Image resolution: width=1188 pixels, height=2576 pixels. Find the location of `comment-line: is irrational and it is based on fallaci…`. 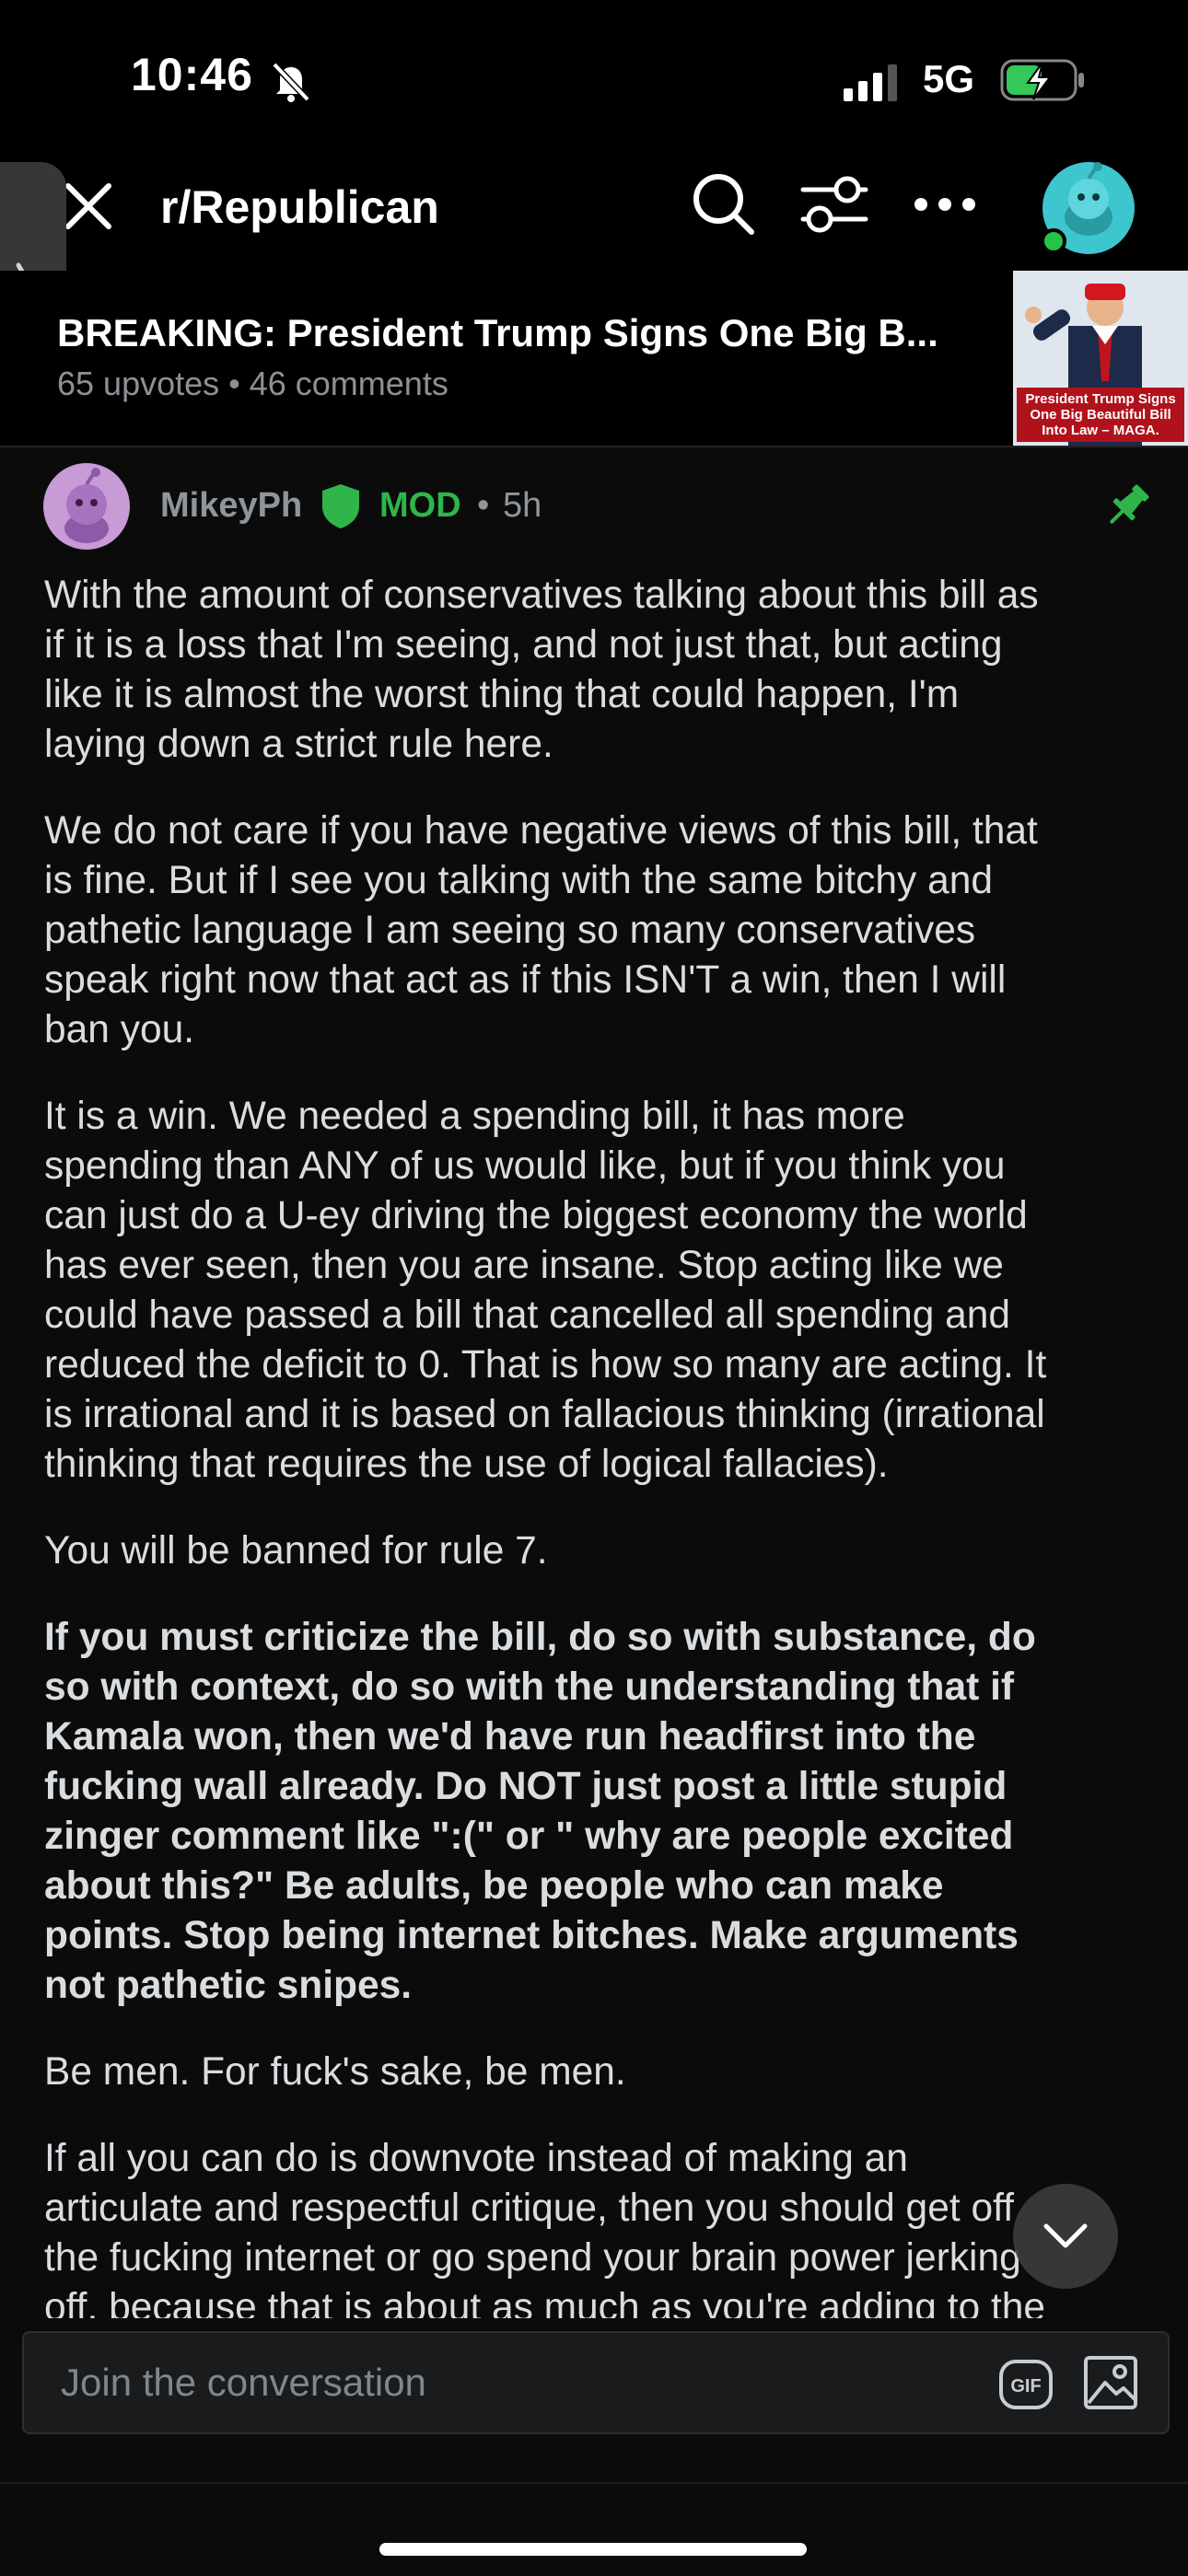

comment-line: is irrational and it is based on fallaci… is located at coordinates (544, 1414).